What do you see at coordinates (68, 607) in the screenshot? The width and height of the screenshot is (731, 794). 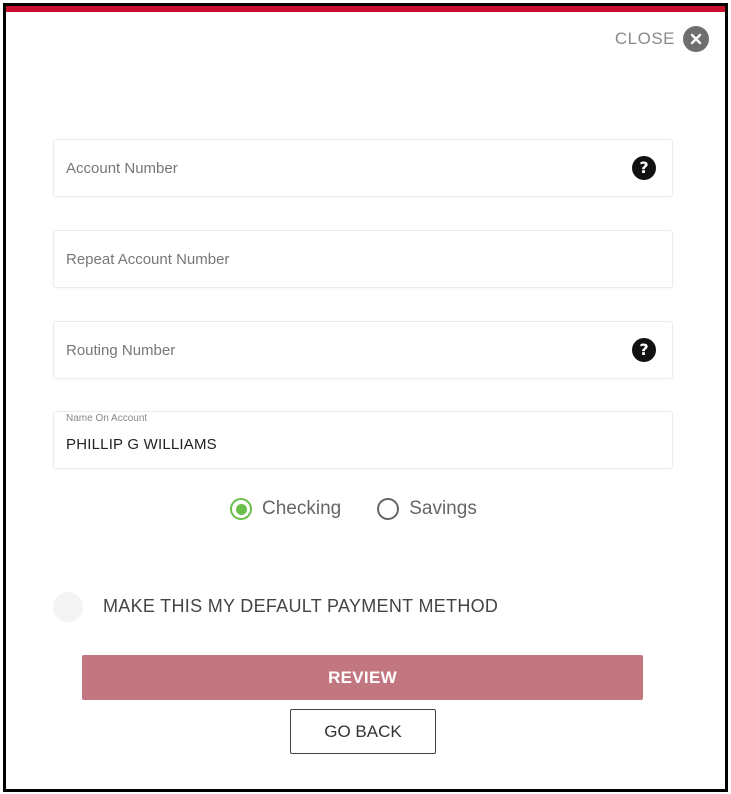 I see `default-payment-checkbox` at bounding box center [68, 607].